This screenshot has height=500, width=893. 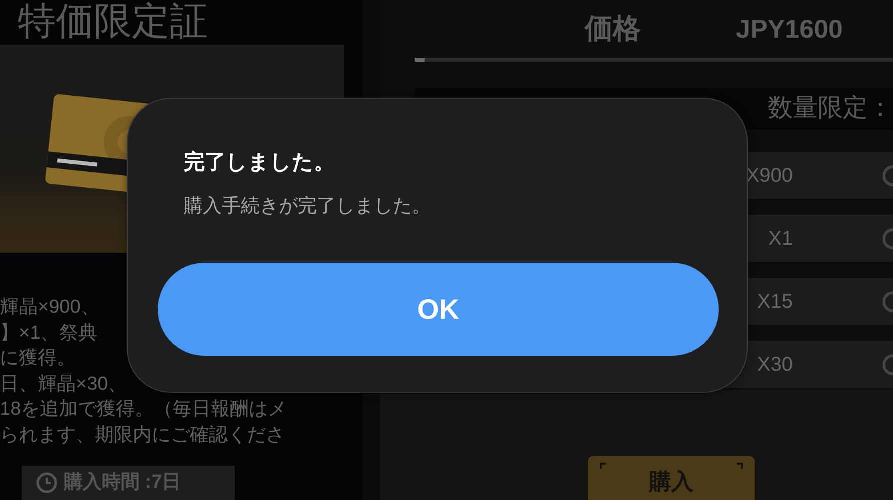 What do you see at coordinates (47, 483) in the screenshot?
I see `clock-icon` at bounding box center [47, 483].